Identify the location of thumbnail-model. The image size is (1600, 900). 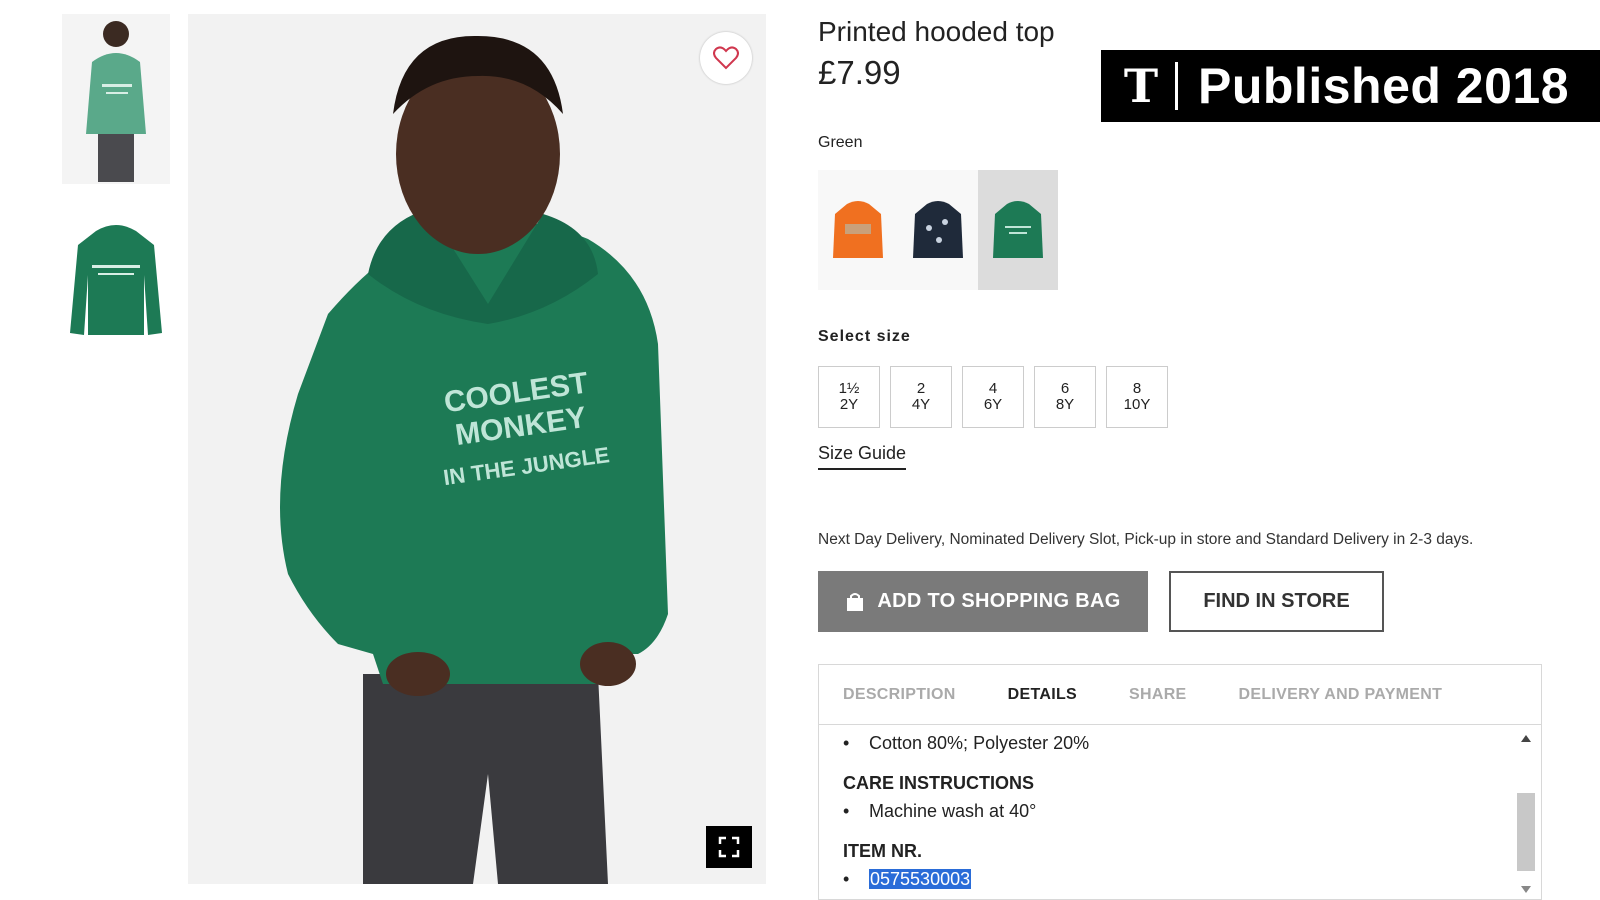
(116, 99).